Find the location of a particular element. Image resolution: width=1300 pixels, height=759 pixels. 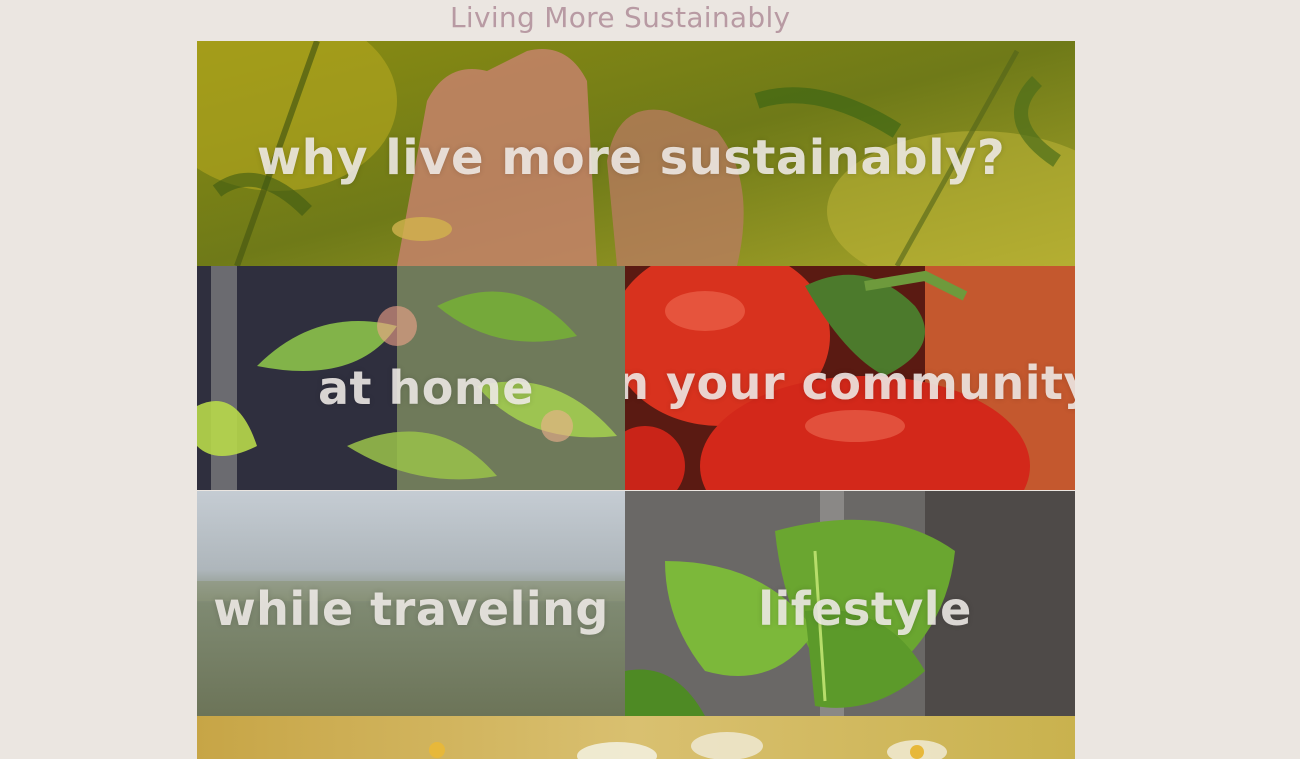

tile-label: lifestyle is located at coordinates (865, 608).